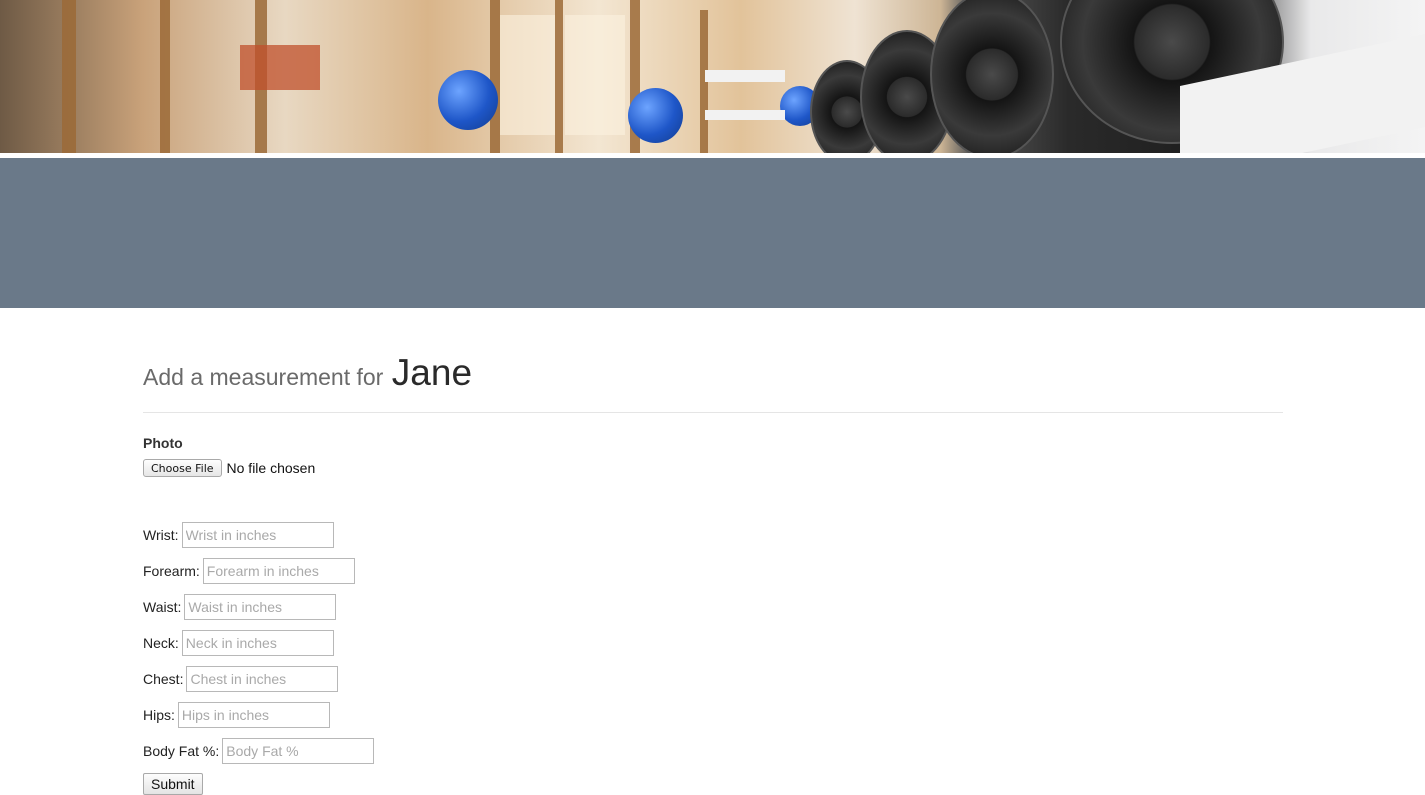 The image size is (1425, 795). What do you see at coordinates (257, 643) in the screenshot?
I see `neck-input` at bounding box center [257, 643].